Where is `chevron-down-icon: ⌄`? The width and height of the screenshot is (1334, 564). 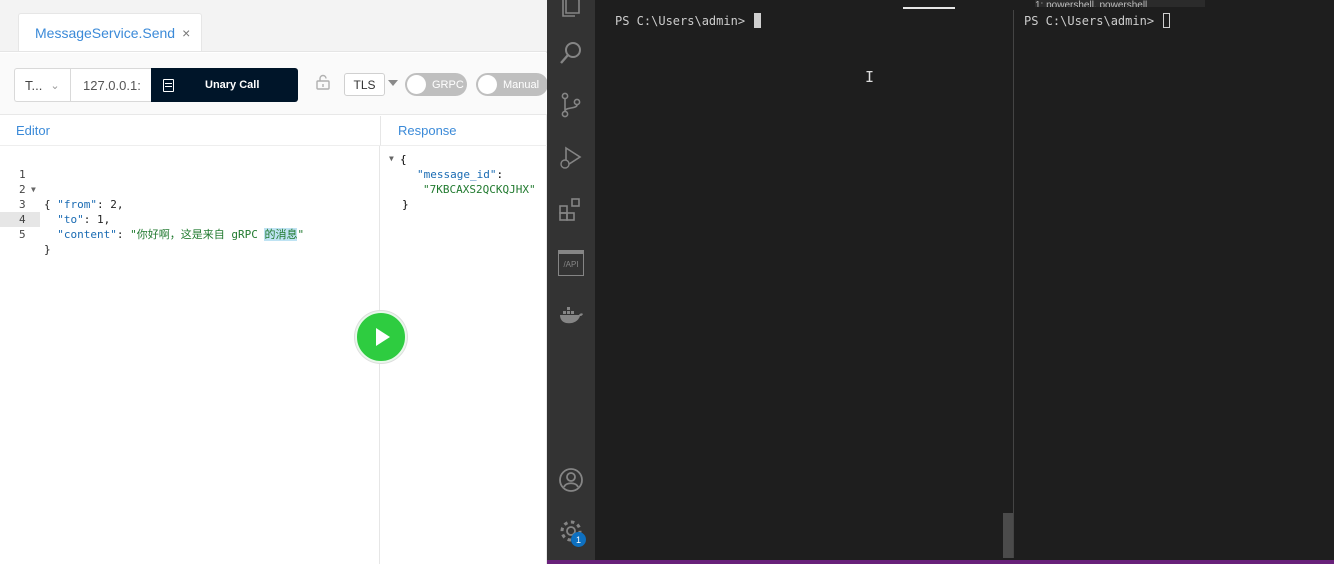
chevron-down-icon: ⌄ is located at coordinates (55, 85).